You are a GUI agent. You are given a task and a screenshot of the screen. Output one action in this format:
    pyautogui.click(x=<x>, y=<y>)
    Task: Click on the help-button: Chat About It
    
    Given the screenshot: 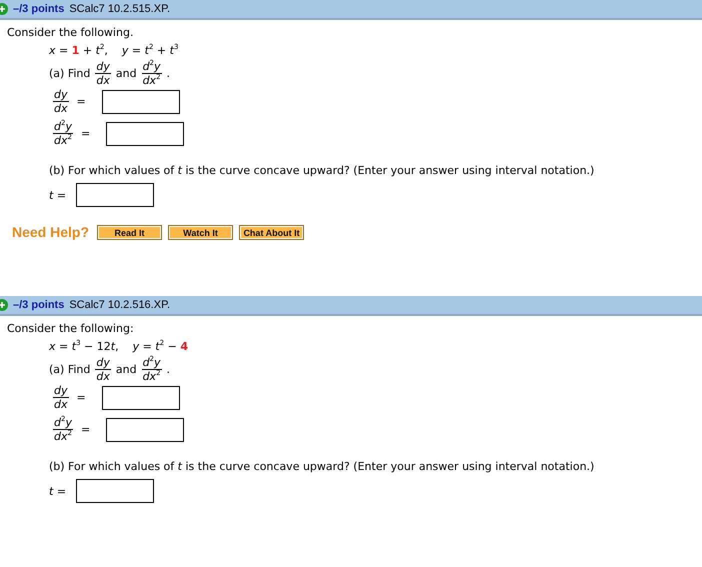 What is the action you would take?
    pyautogui.click(x=271, y=232)
    